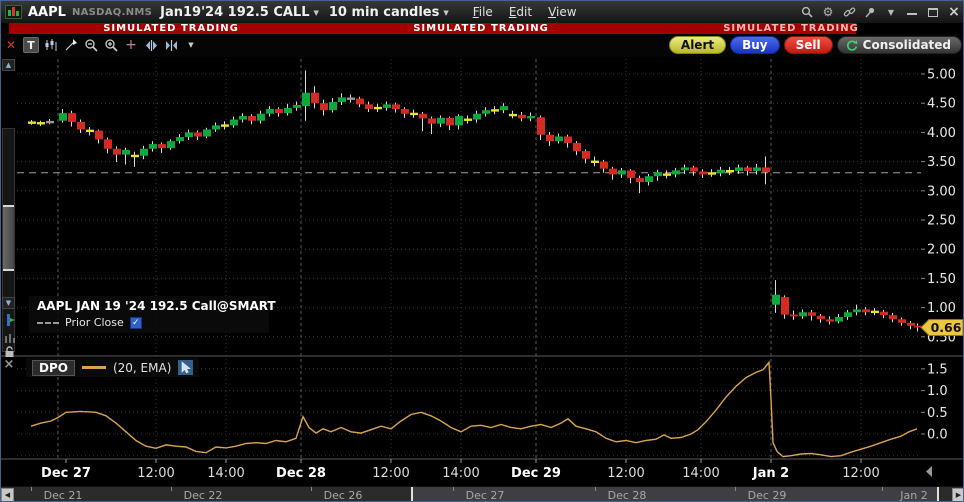 This screenshot has height=502, width=964. Describe the element at coordinates (8, 238) in the screenshot. I see `scrollbar-thumb` at that location.